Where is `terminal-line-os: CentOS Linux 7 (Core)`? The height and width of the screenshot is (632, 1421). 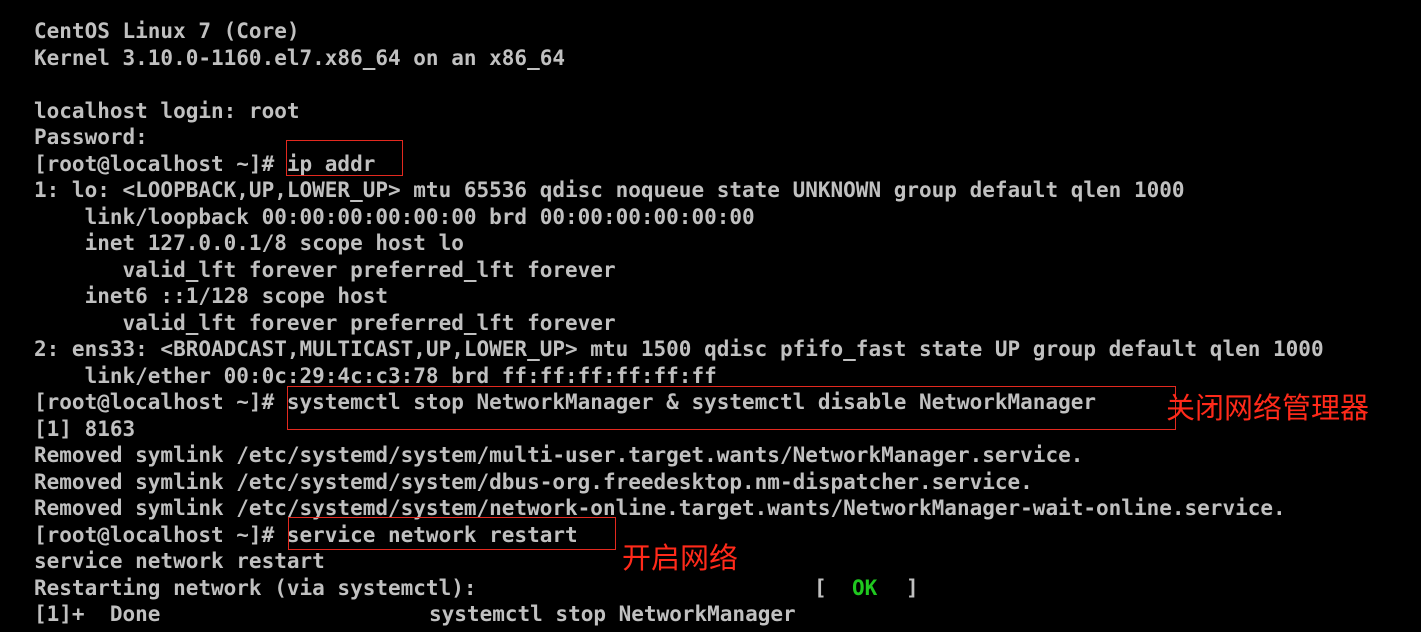
terminal-line-os: CentOS Linux 7 (Core) is located at coordinates (167, 31).